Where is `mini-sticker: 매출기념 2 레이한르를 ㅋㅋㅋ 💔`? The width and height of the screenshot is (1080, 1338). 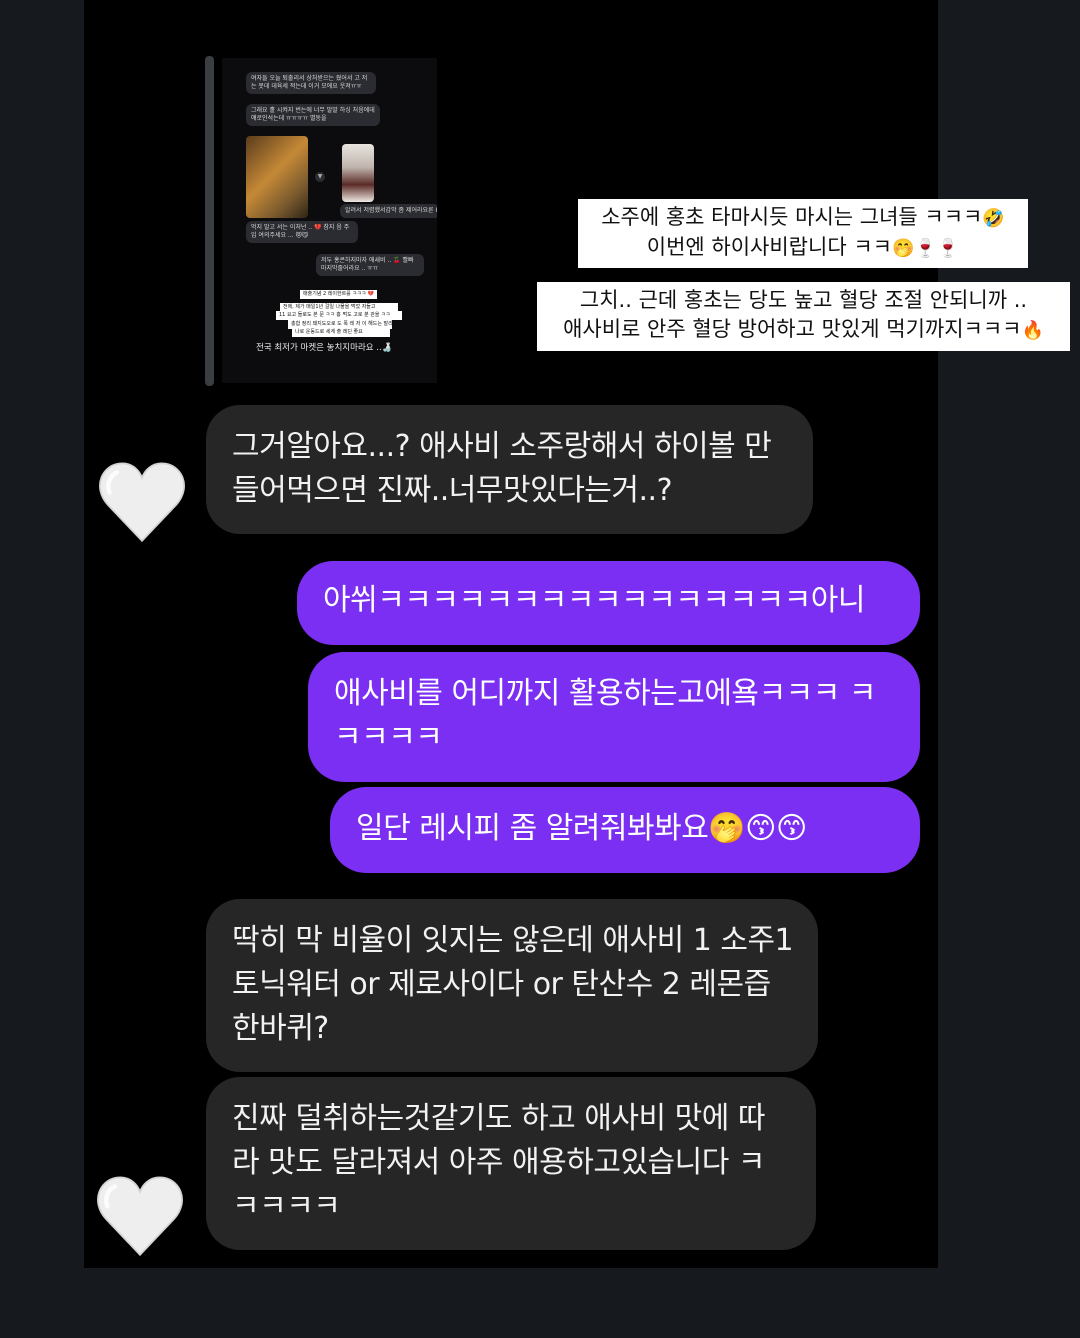 mini-sticker: 매출기념 2 레이한르를 ㅋㅋㅋ 💔 is located at coordinates (338, 294).